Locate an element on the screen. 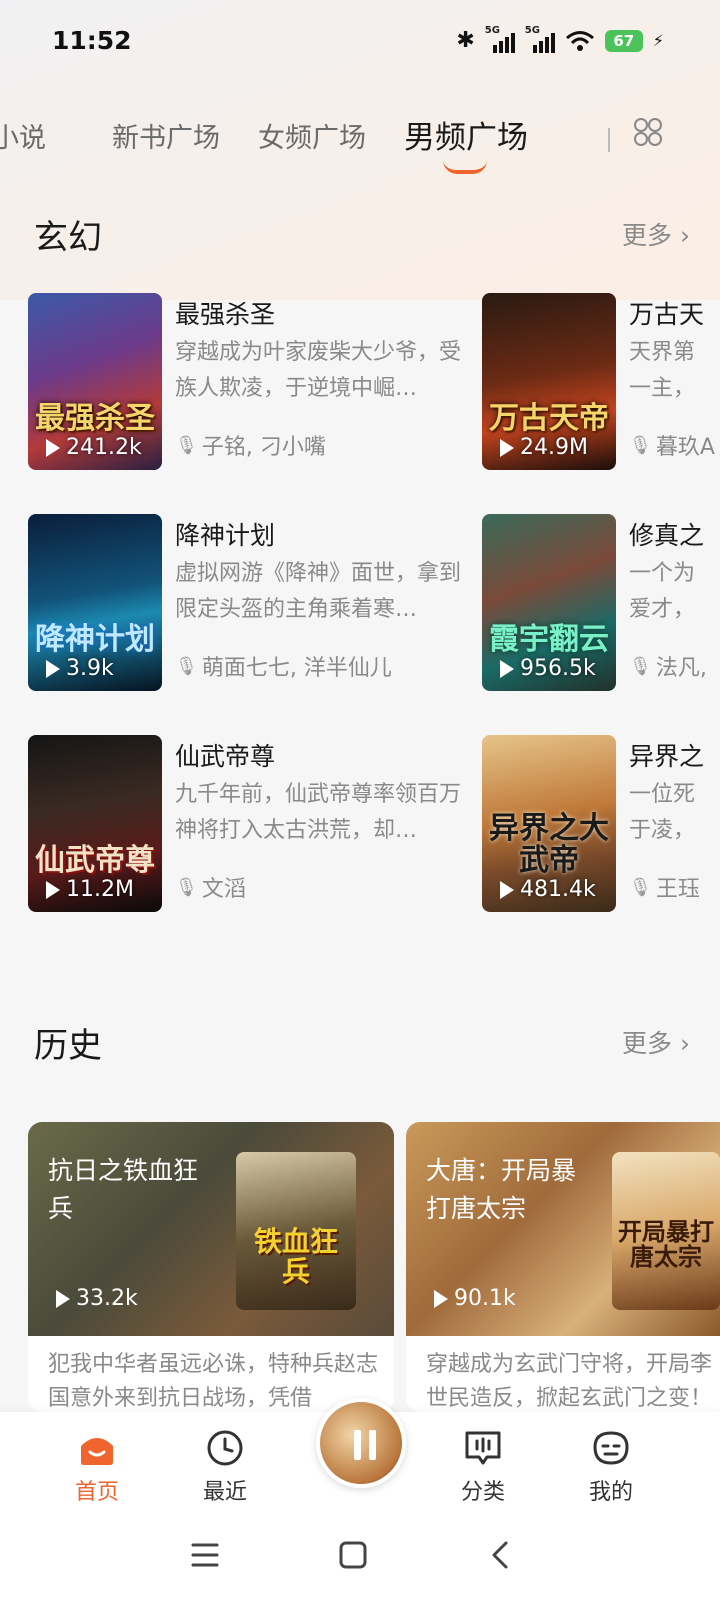 The image size is (720, 1600). play-count: 24.9M is located at coordinates (544, 447).